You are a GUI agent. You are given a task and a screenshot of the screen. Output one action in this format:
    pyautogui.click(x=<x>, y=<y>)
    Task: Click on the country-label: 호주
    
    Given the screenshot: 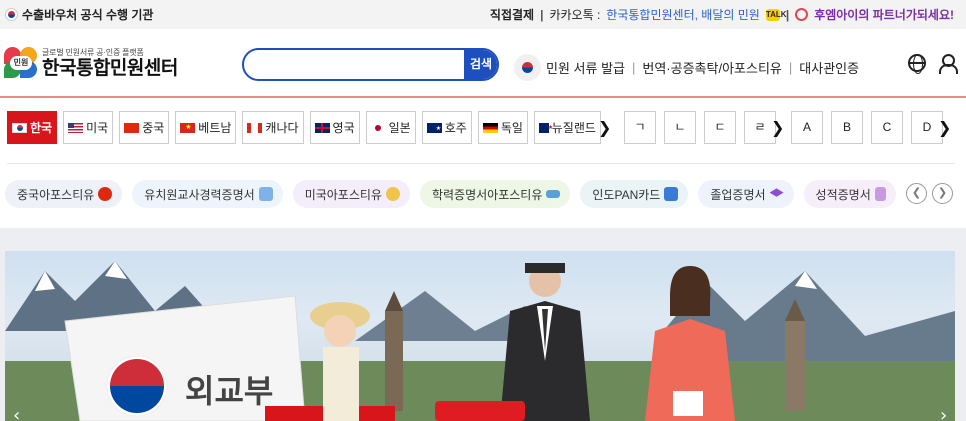 What is the action you would take?
    pyautogui.click(x=455, y=128)
    